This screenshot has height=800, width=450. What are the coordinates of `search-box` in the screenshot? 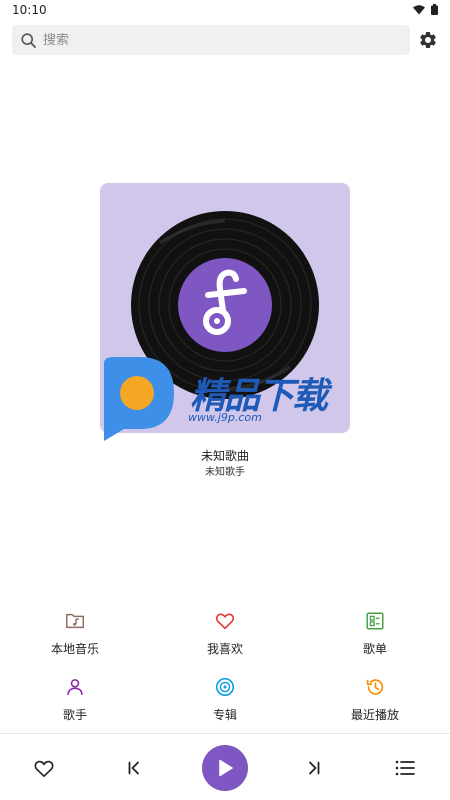 It's located at (211, 40).